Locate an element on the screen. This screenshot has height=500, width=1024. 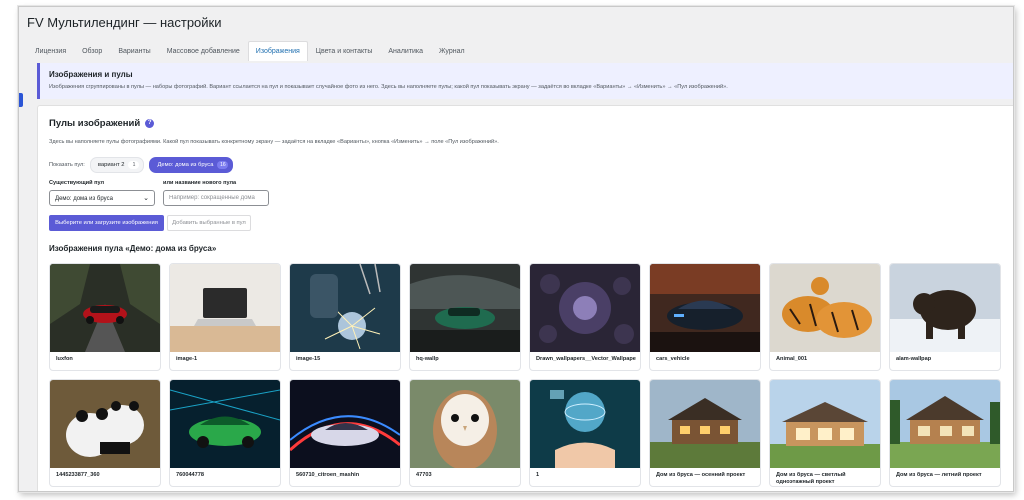
house-light-image is located at coordinates (825, 424).